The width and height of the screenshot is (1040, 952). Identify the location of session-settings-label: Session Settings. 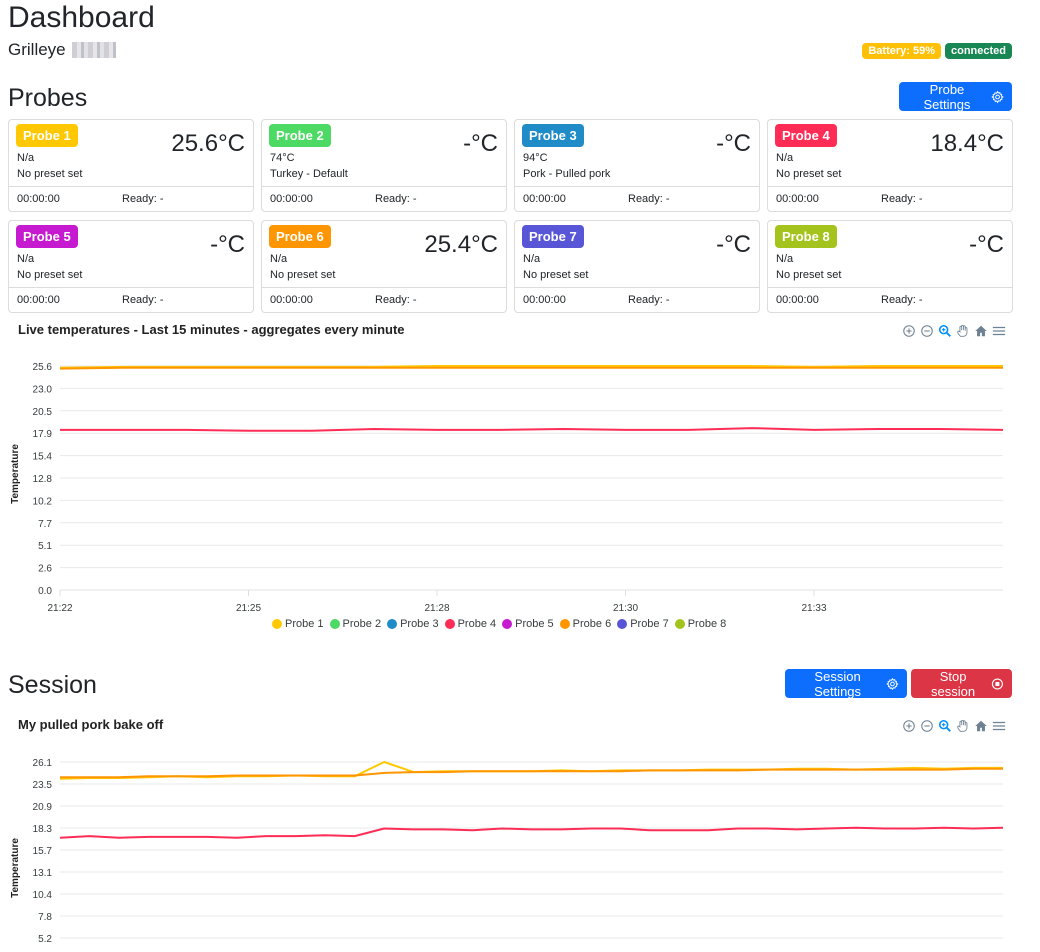
(838, 683).